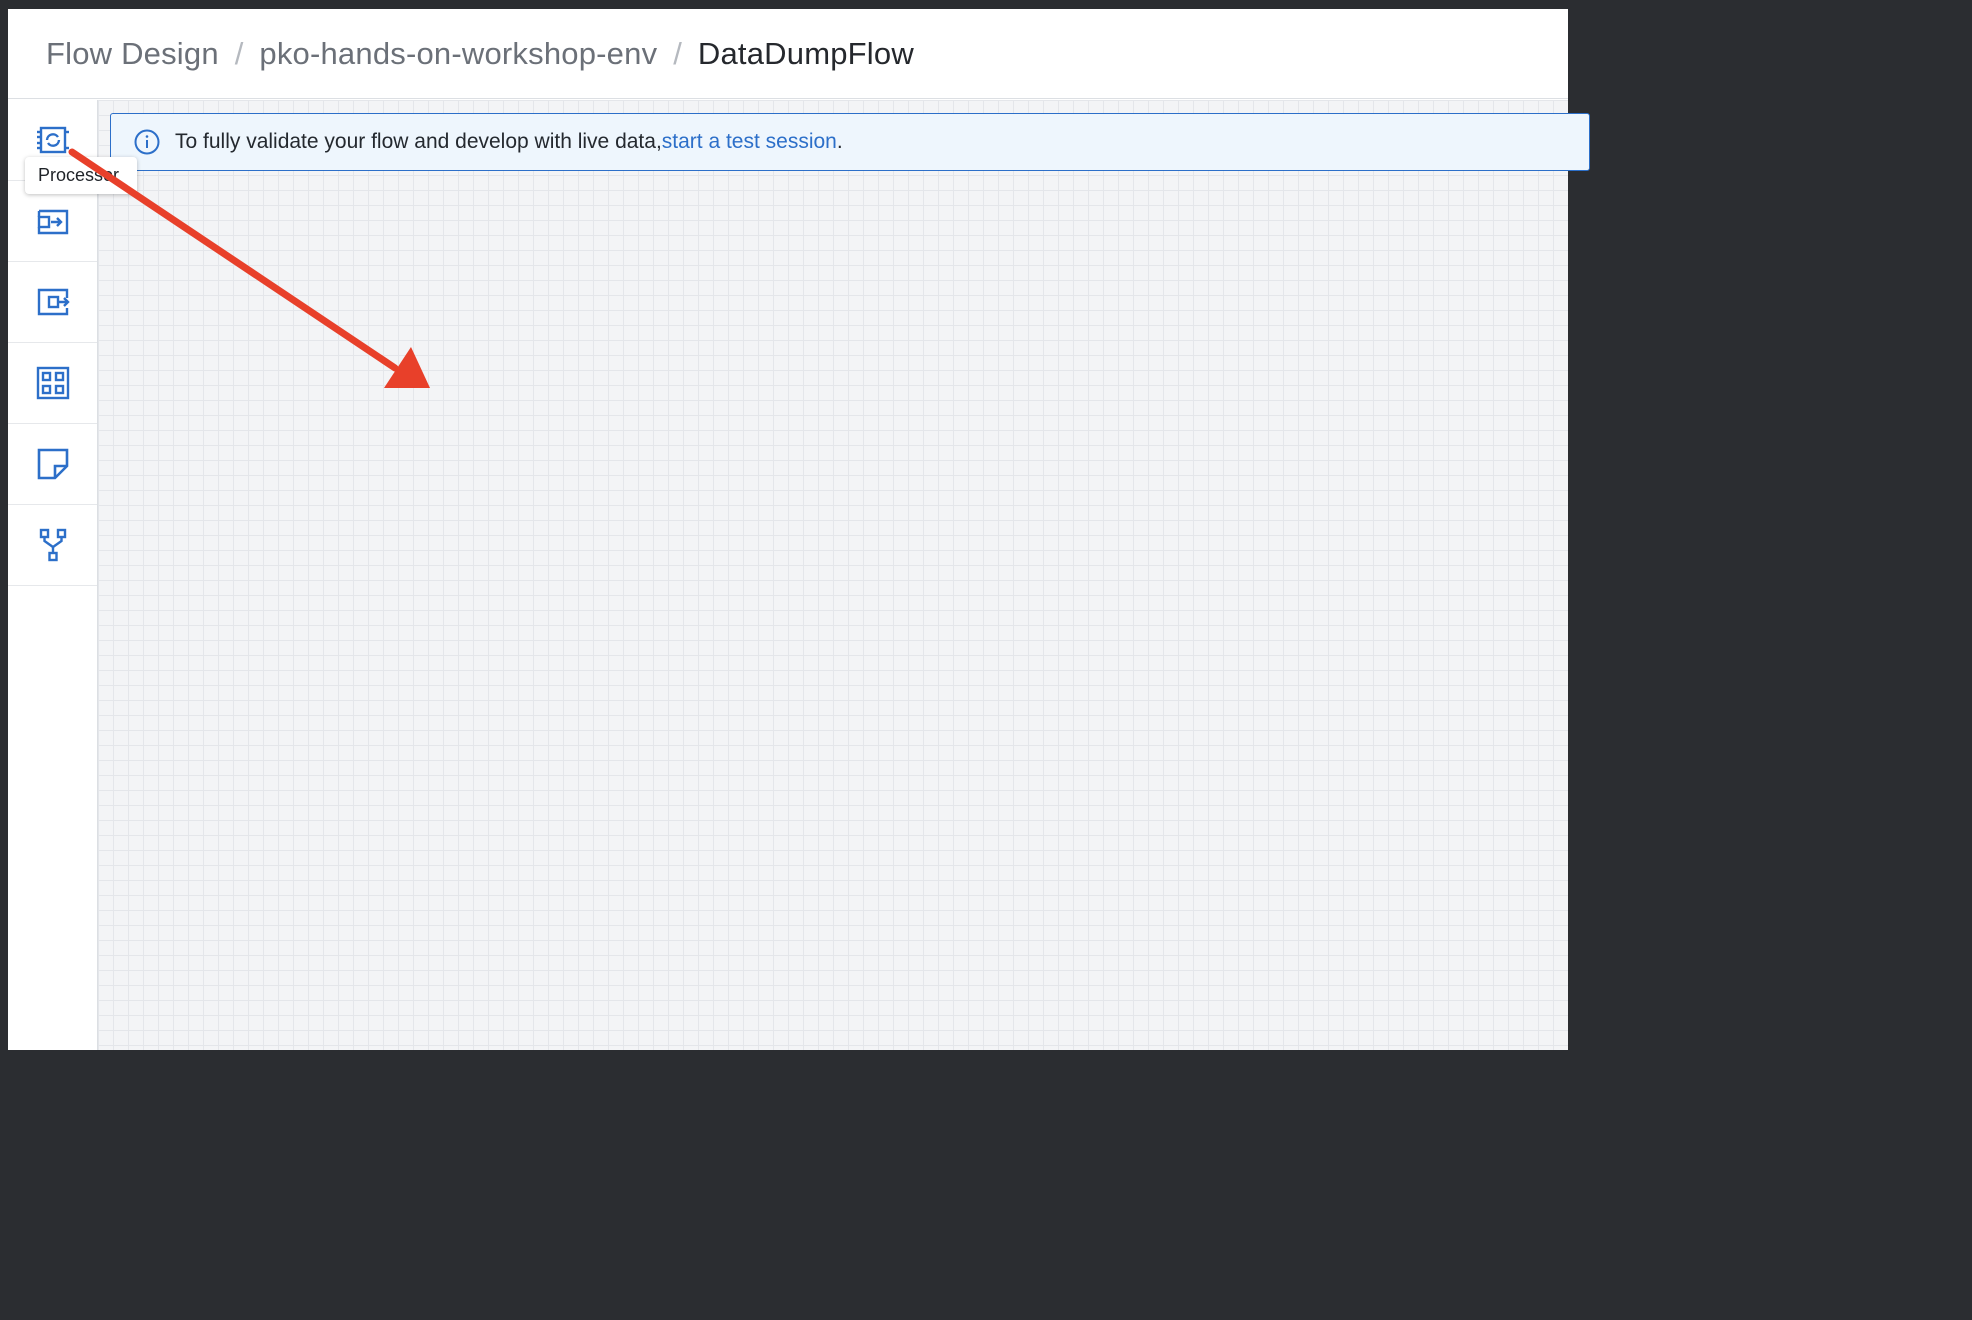 This screenshot has width=1972, height=1320. What do you see at coordinates (805, 53) in the screenshot?
I see `breadcrumb-flow-name: DataDumpFlow` at bounding box center [805, 53].